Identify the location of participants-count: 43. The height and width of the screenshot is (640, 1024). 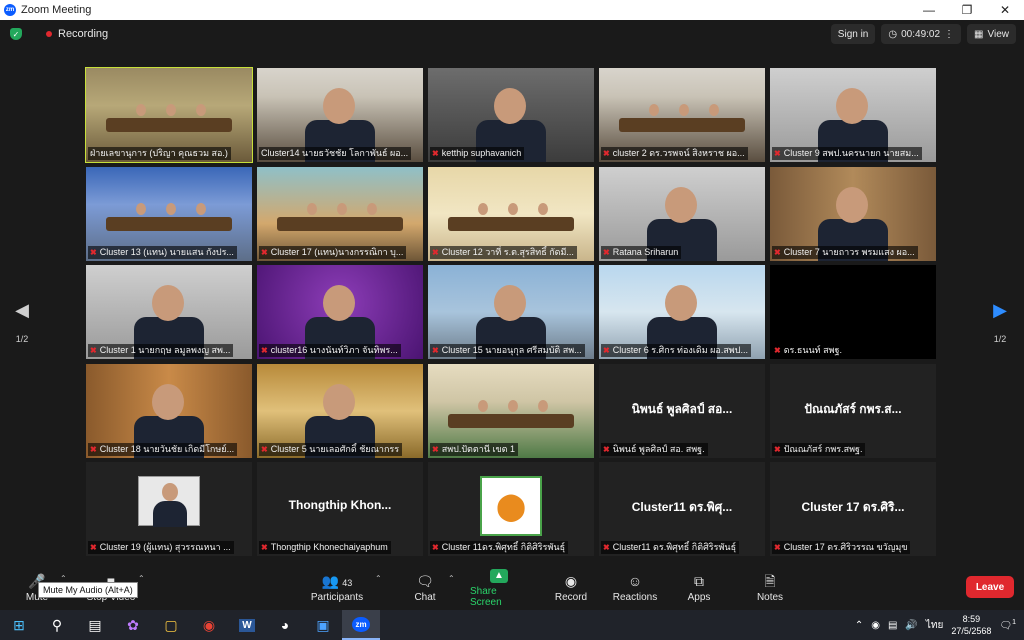
(347, 583).